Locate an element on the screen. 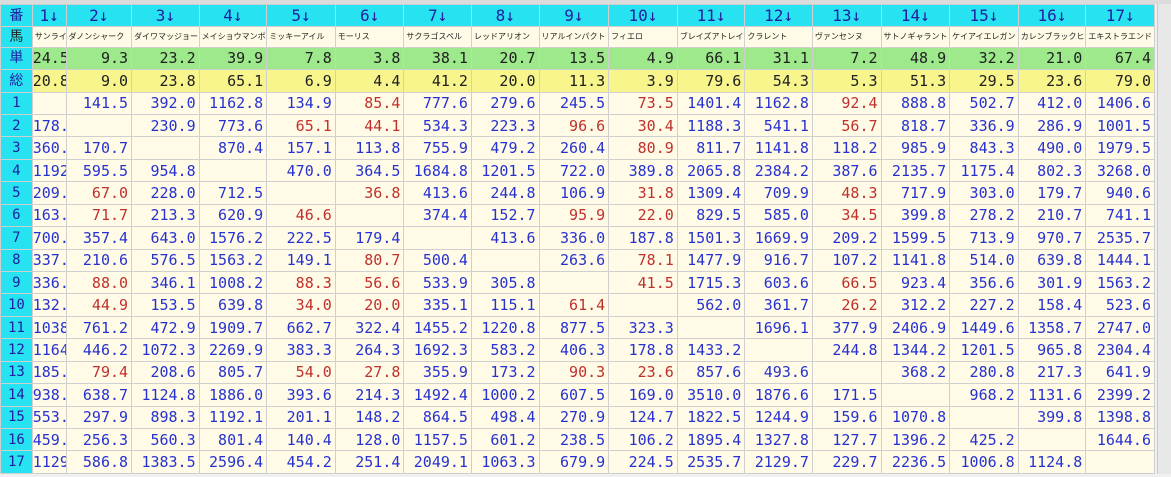  odds-cell: 80.9 is located at coordinates (643, 148).